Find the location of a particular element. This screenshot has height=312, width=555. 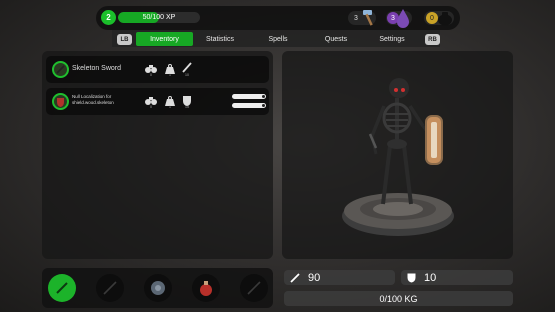

level-value: 2 is located at coordinates (108, 17).